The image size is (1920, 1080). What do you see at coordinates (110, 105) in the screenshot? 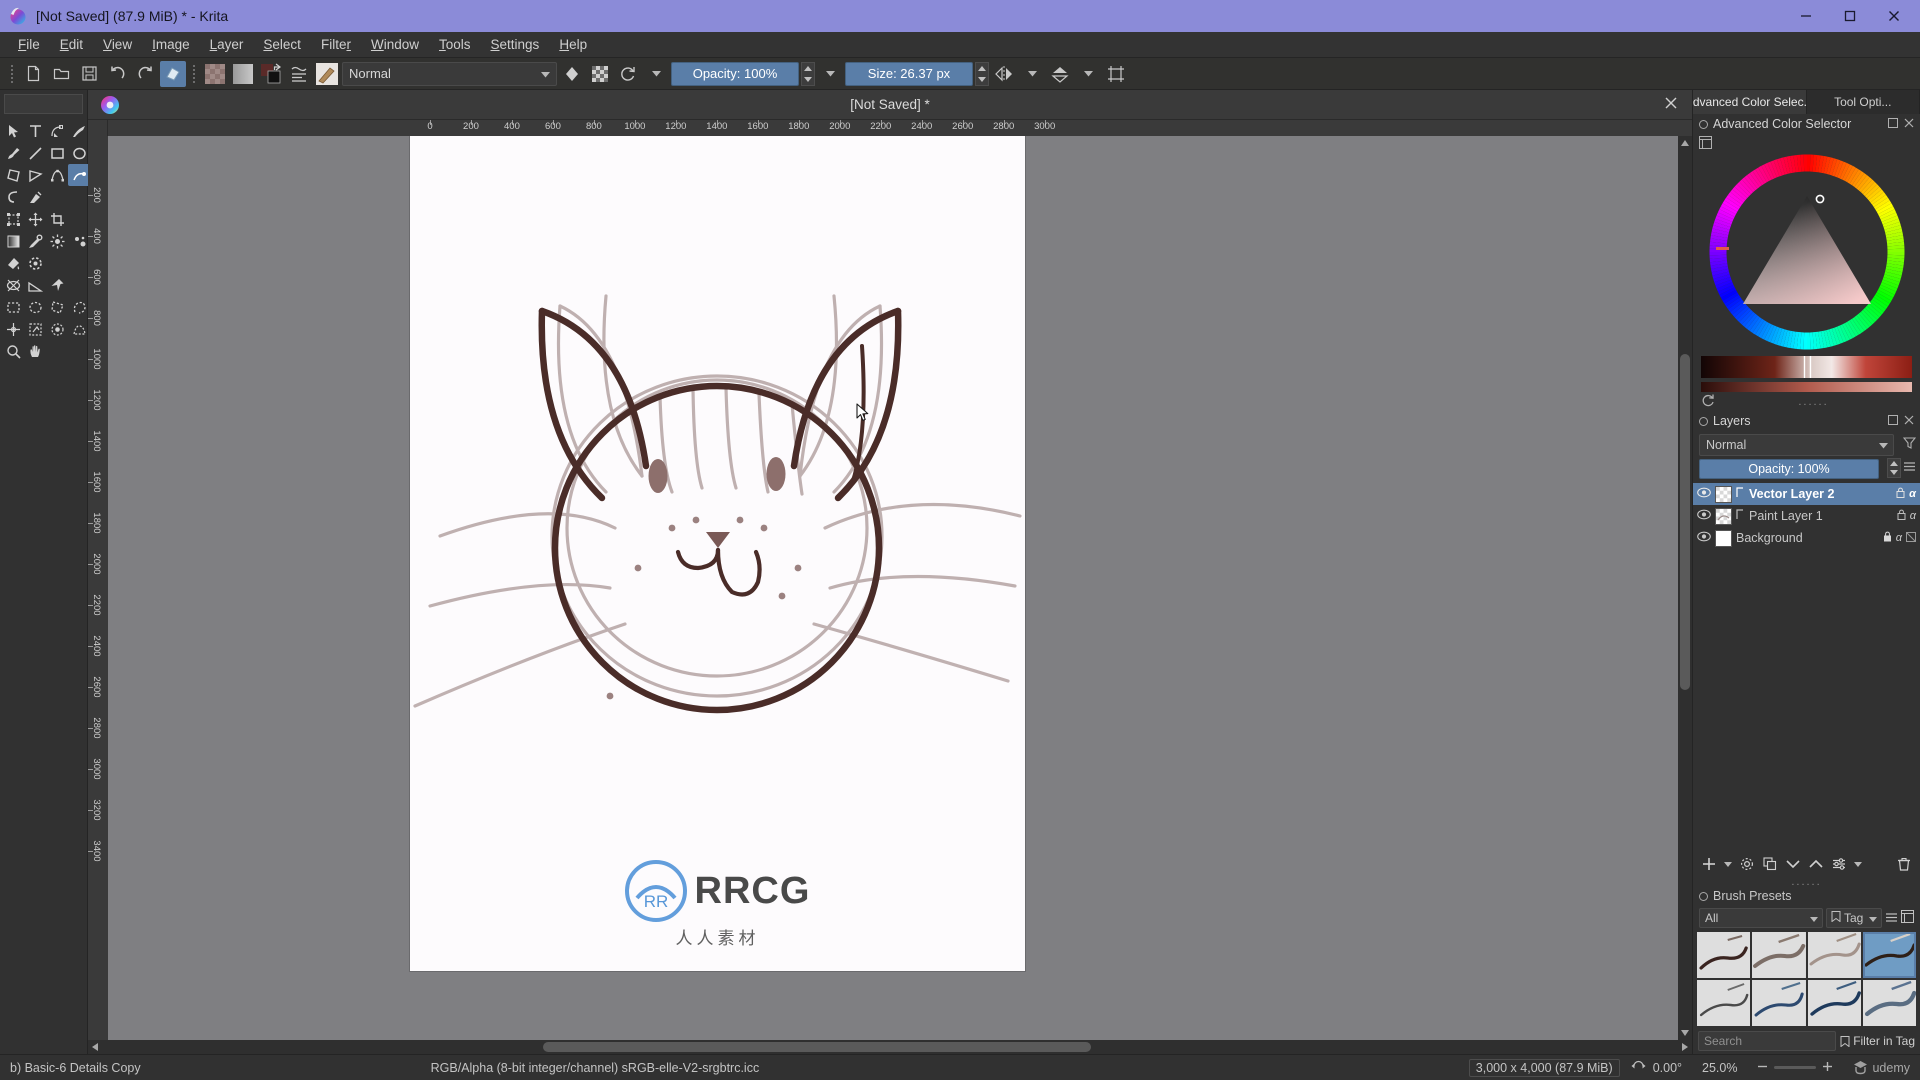
I see `color-wheel-icon` at bounding box center [110, 105].